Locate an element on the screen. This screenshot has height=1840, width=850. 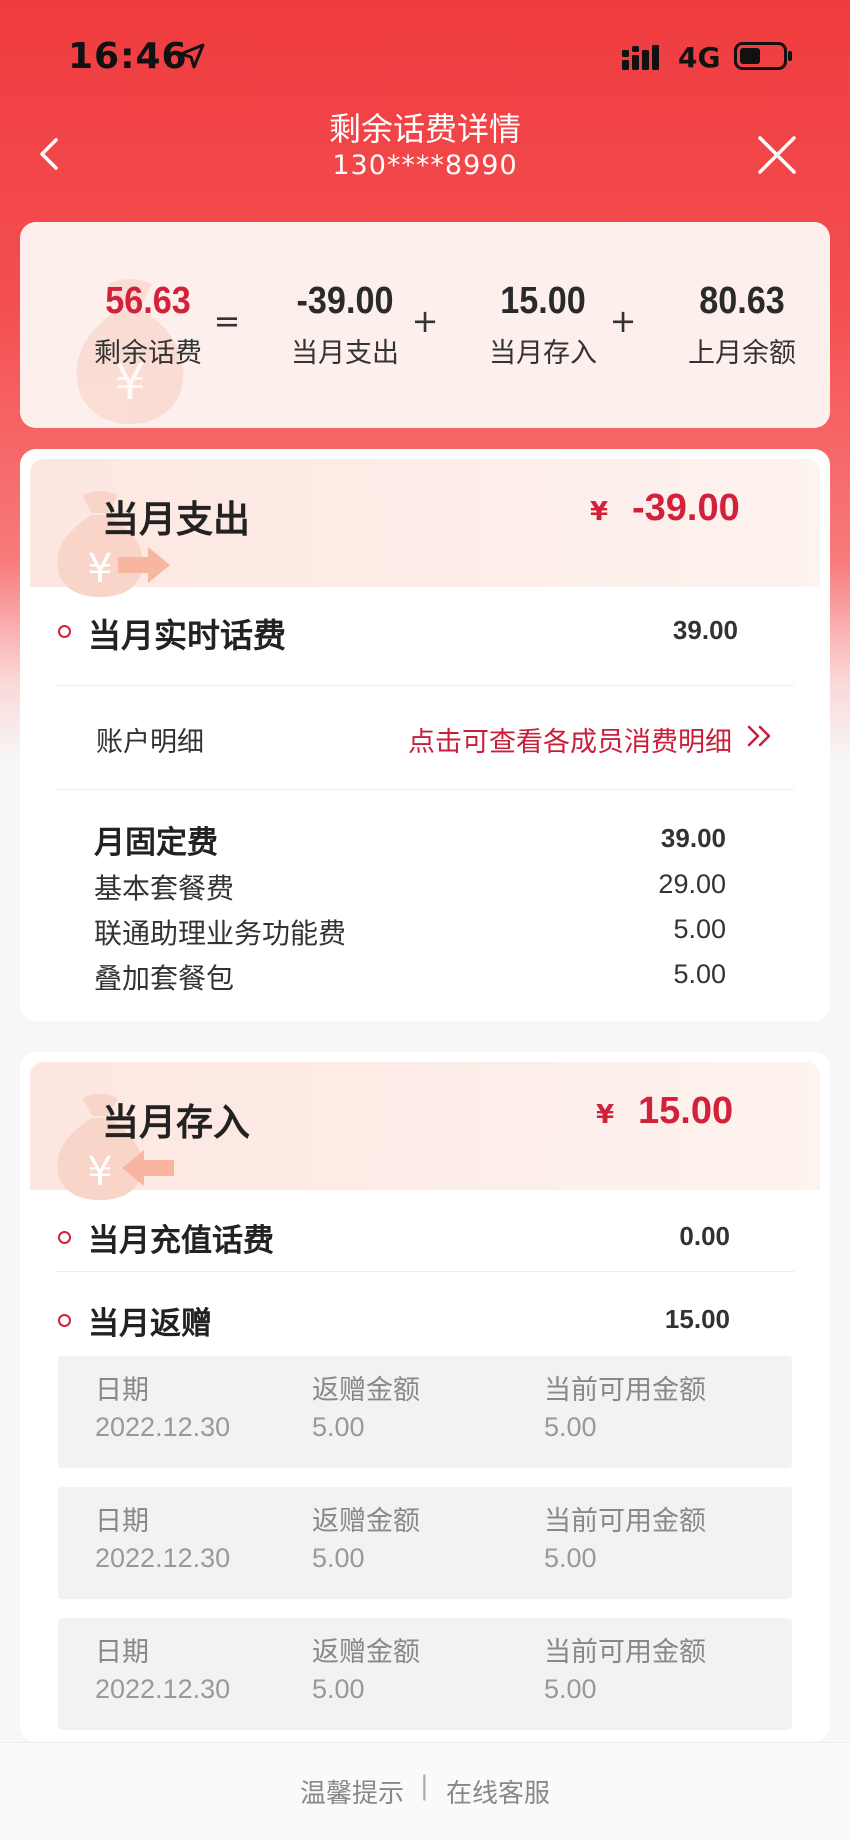
signal-icon is located at coordinates (644, 60).